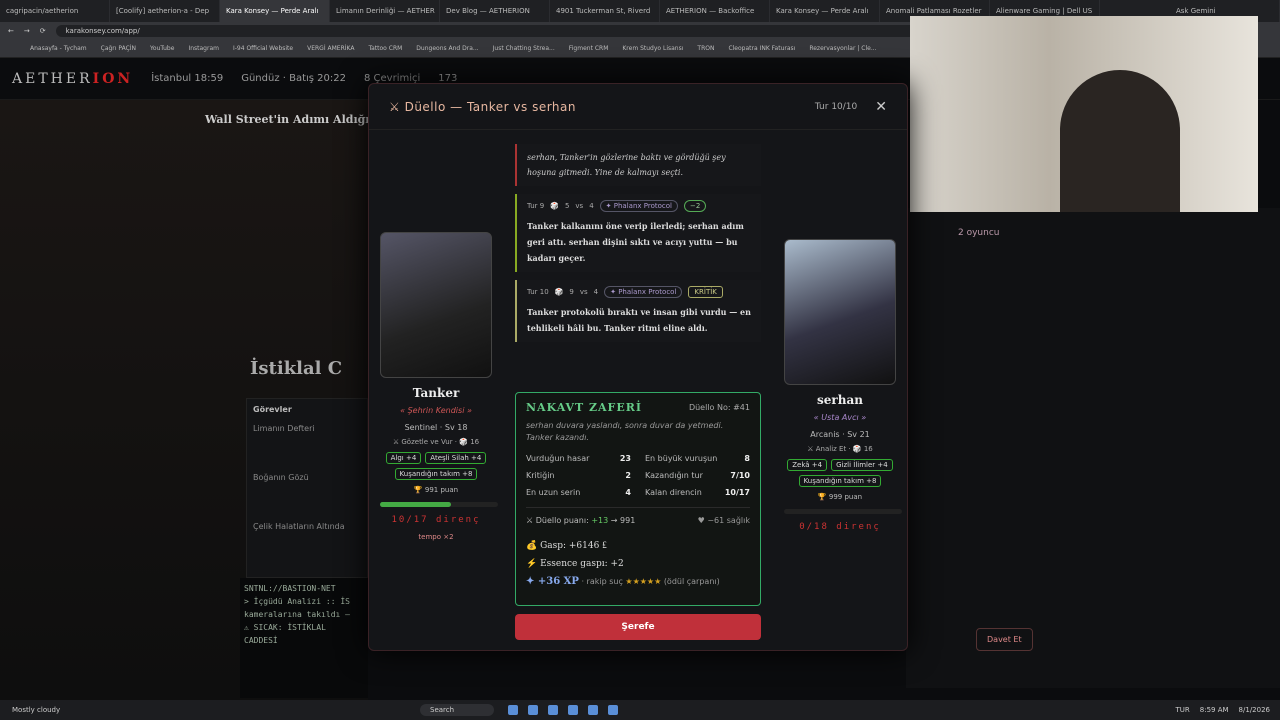 This screenshot has width=1280, height=720. I want to click on bookmark-item: I-94 Official Website, so click(263, 48).